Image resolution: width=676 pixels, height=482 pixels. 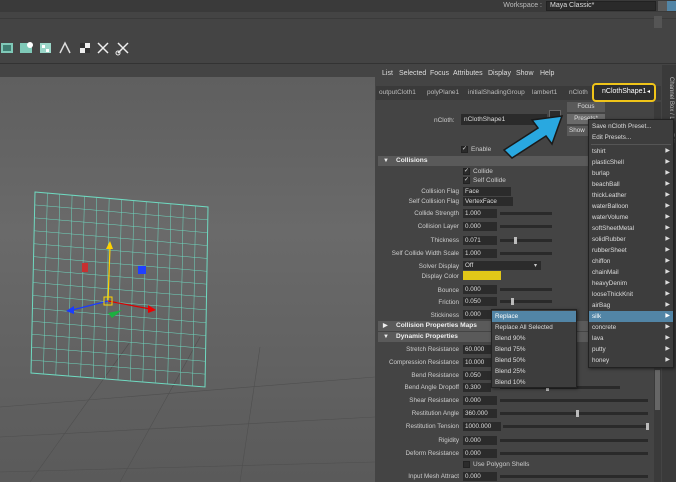 What do you see at coordinates (397, 92) in the screenshot?
I see `tab-outputcloth1: outputCloth1` at bounding box center [397, 92].